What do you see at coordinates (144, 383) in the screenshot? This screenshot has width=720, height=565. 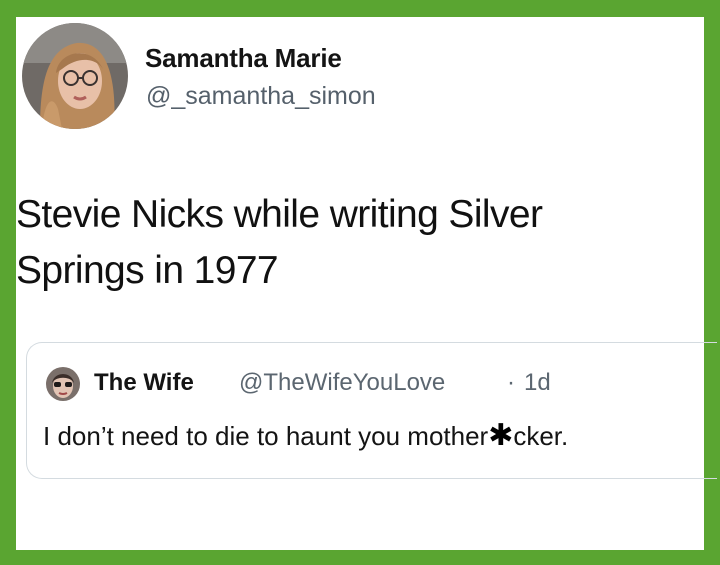 I see `quoted-author-name: The Wife` at bounding box center [144, 383].